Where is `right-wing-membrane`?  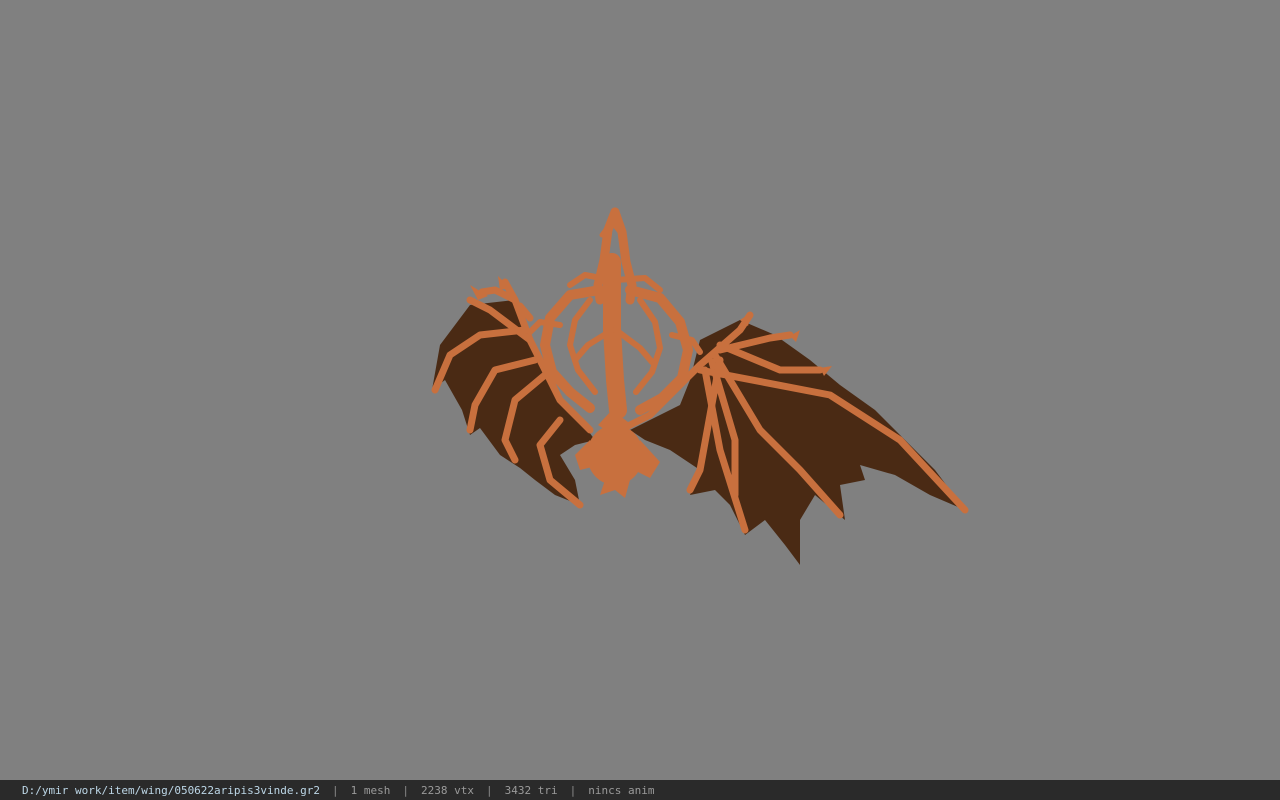
right-wing-membrane is located at coordinates (797, 442).